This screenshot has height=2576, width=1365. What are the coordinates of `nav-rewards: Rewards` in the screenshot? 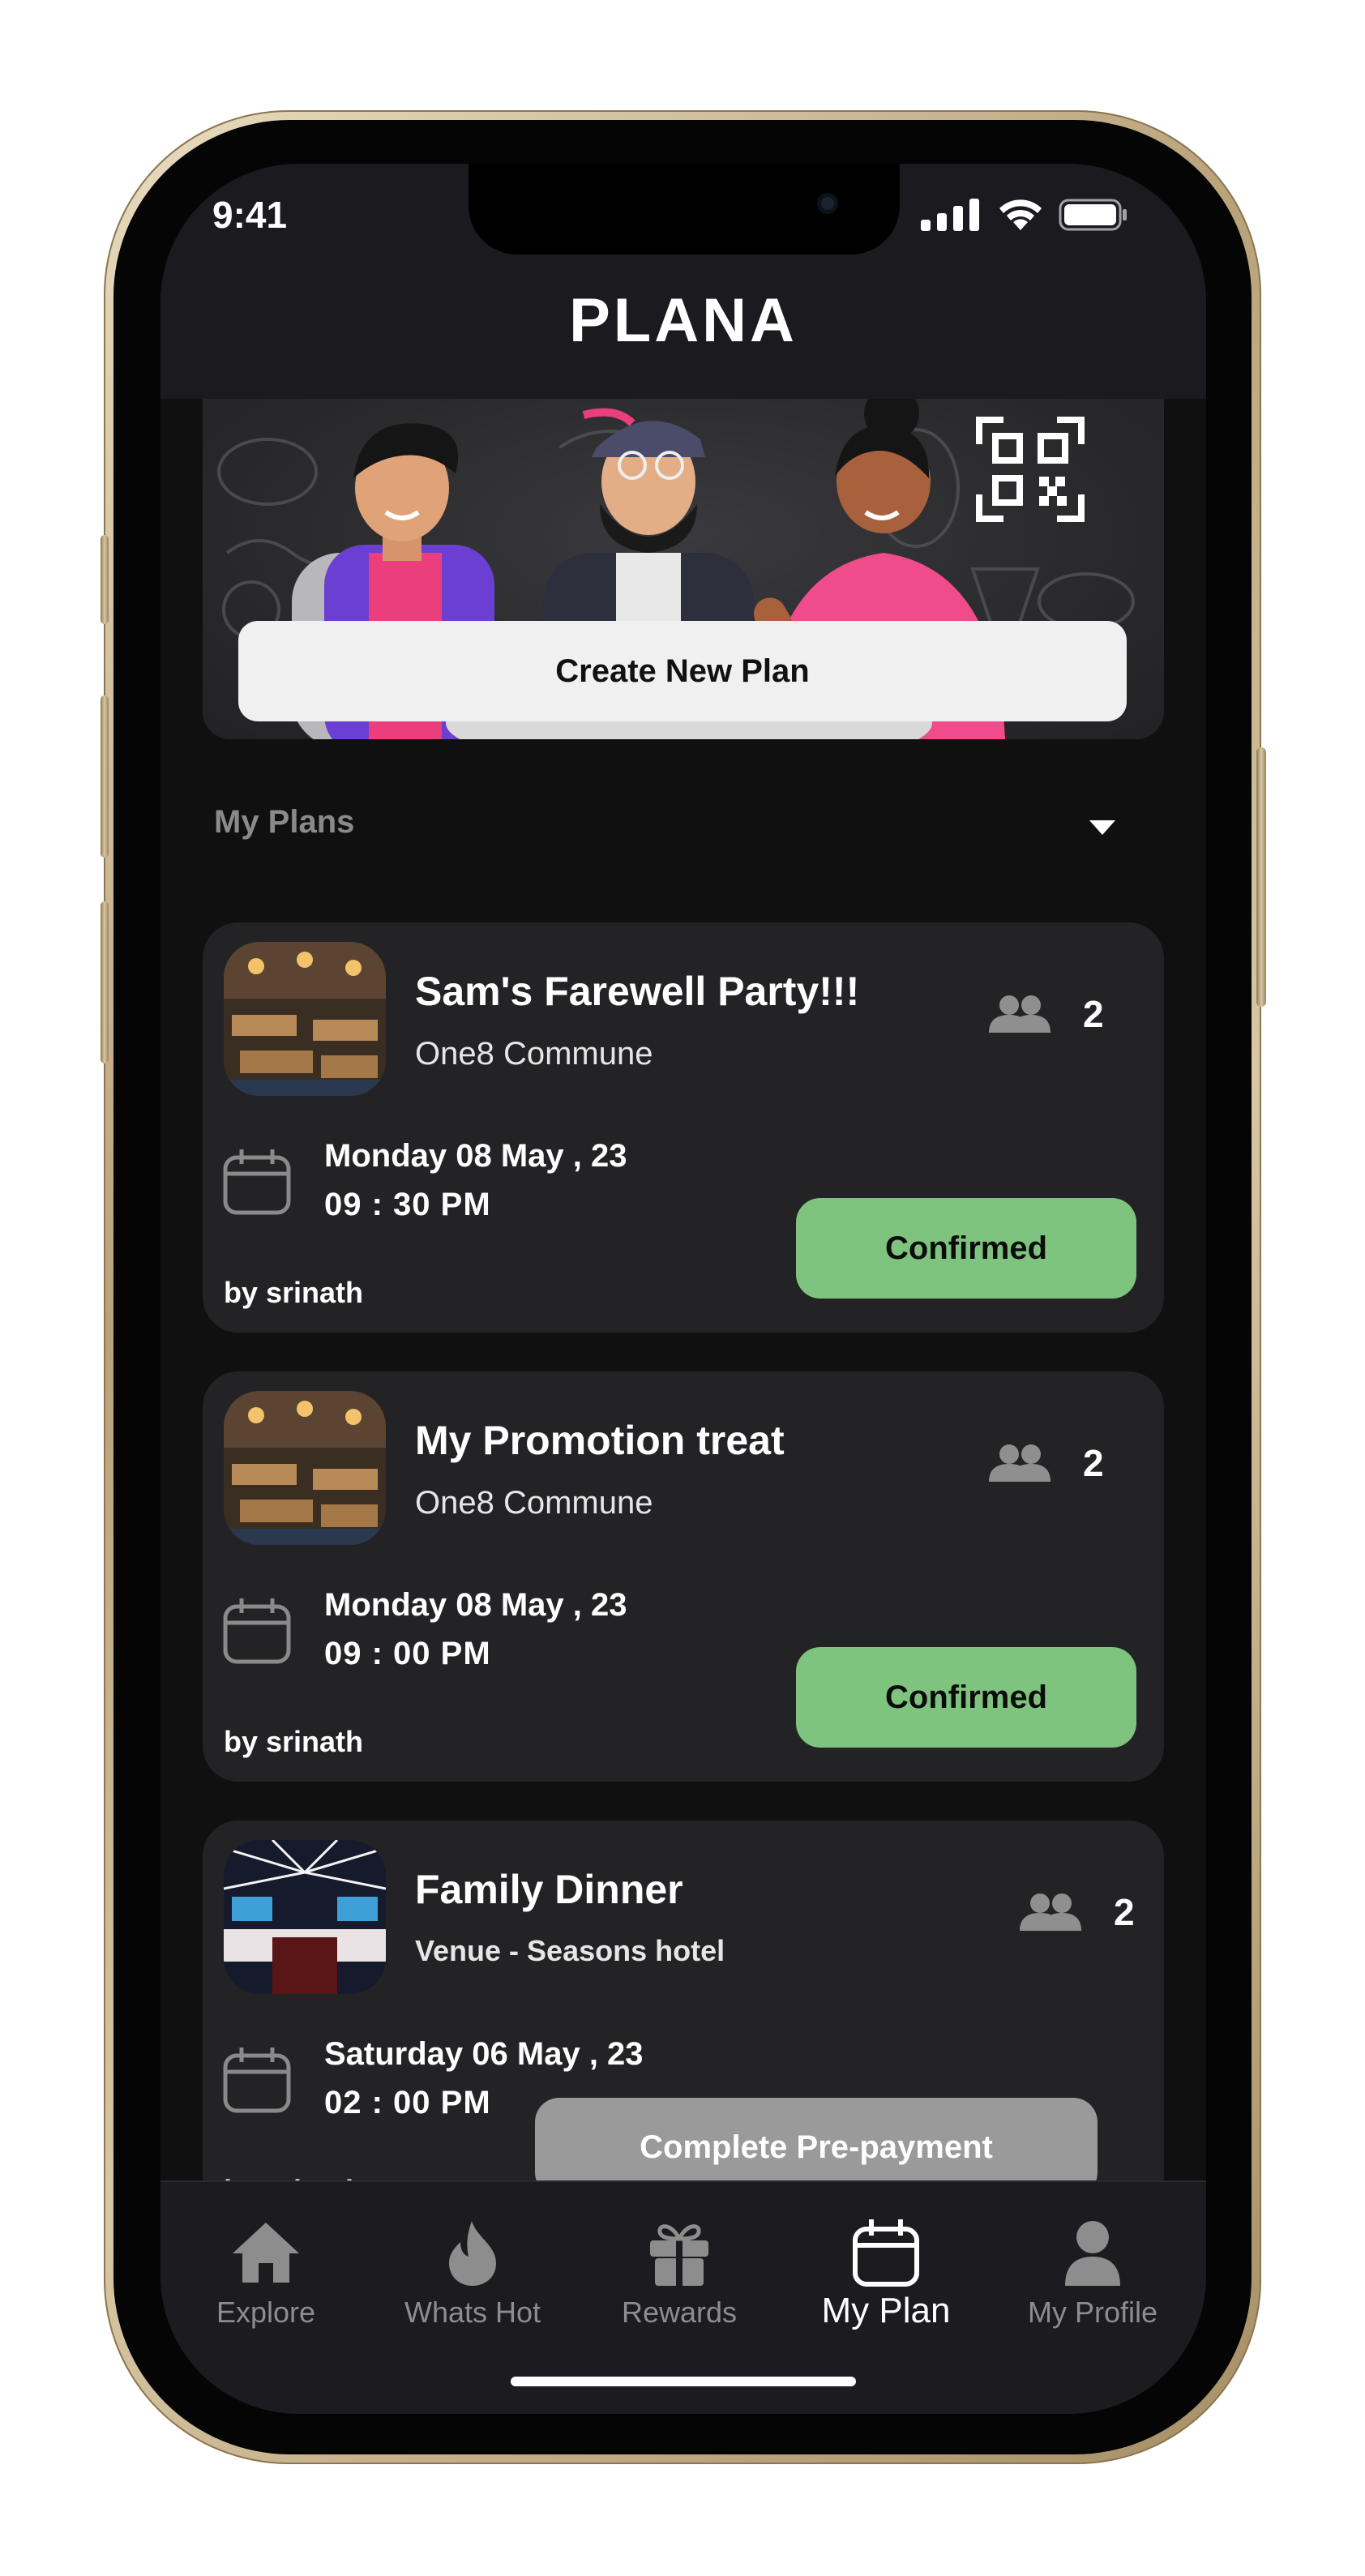 It's located at (679, 2274).